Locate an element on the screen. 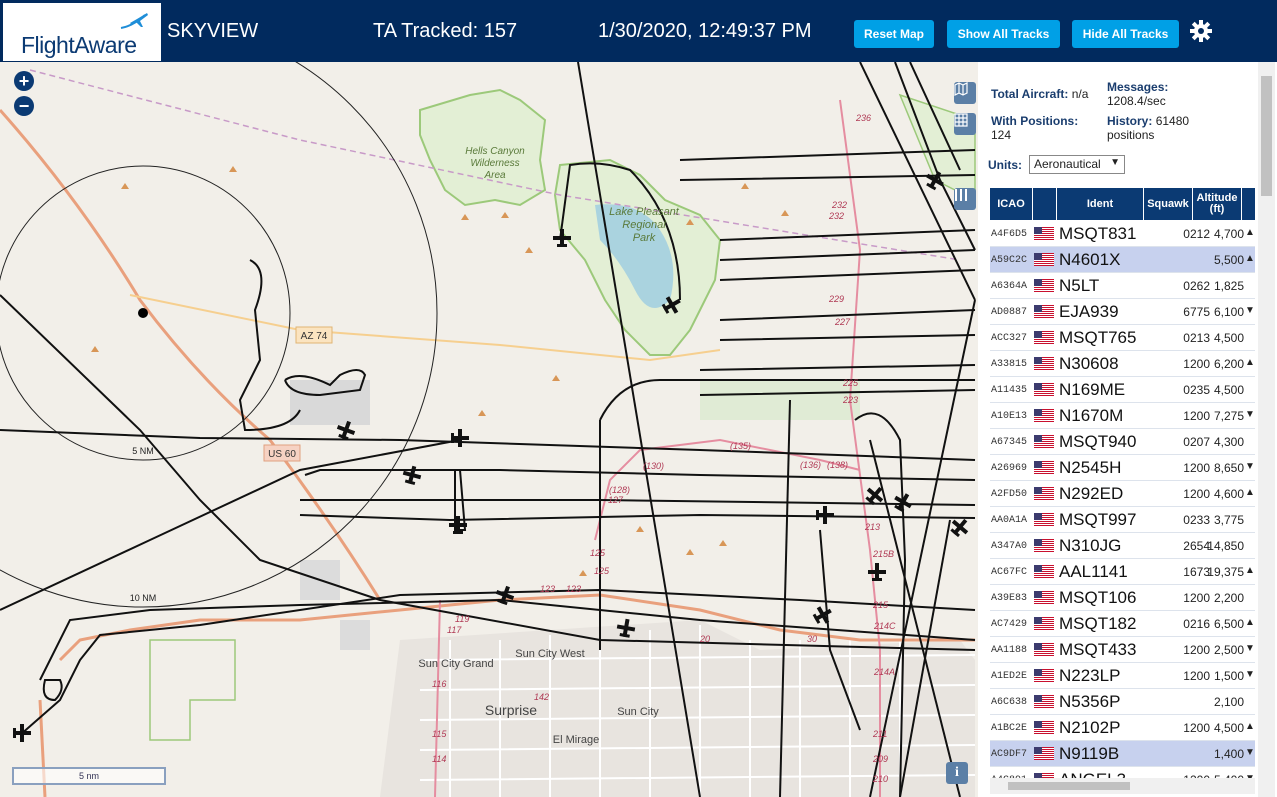 Image resolution: width=1277 pixels, height=797 pixels. table-row: A6364A N5LT 0262 1,825 is located at coordinates (1122, 286).